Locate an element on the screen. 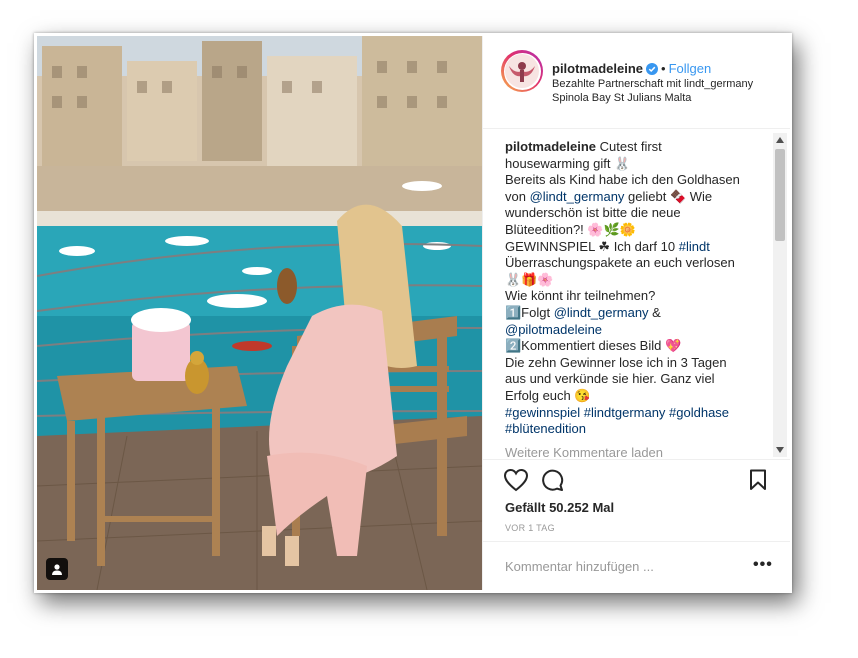 The image size is (858, 658). avatar-image is located at coordinates (522, 71).